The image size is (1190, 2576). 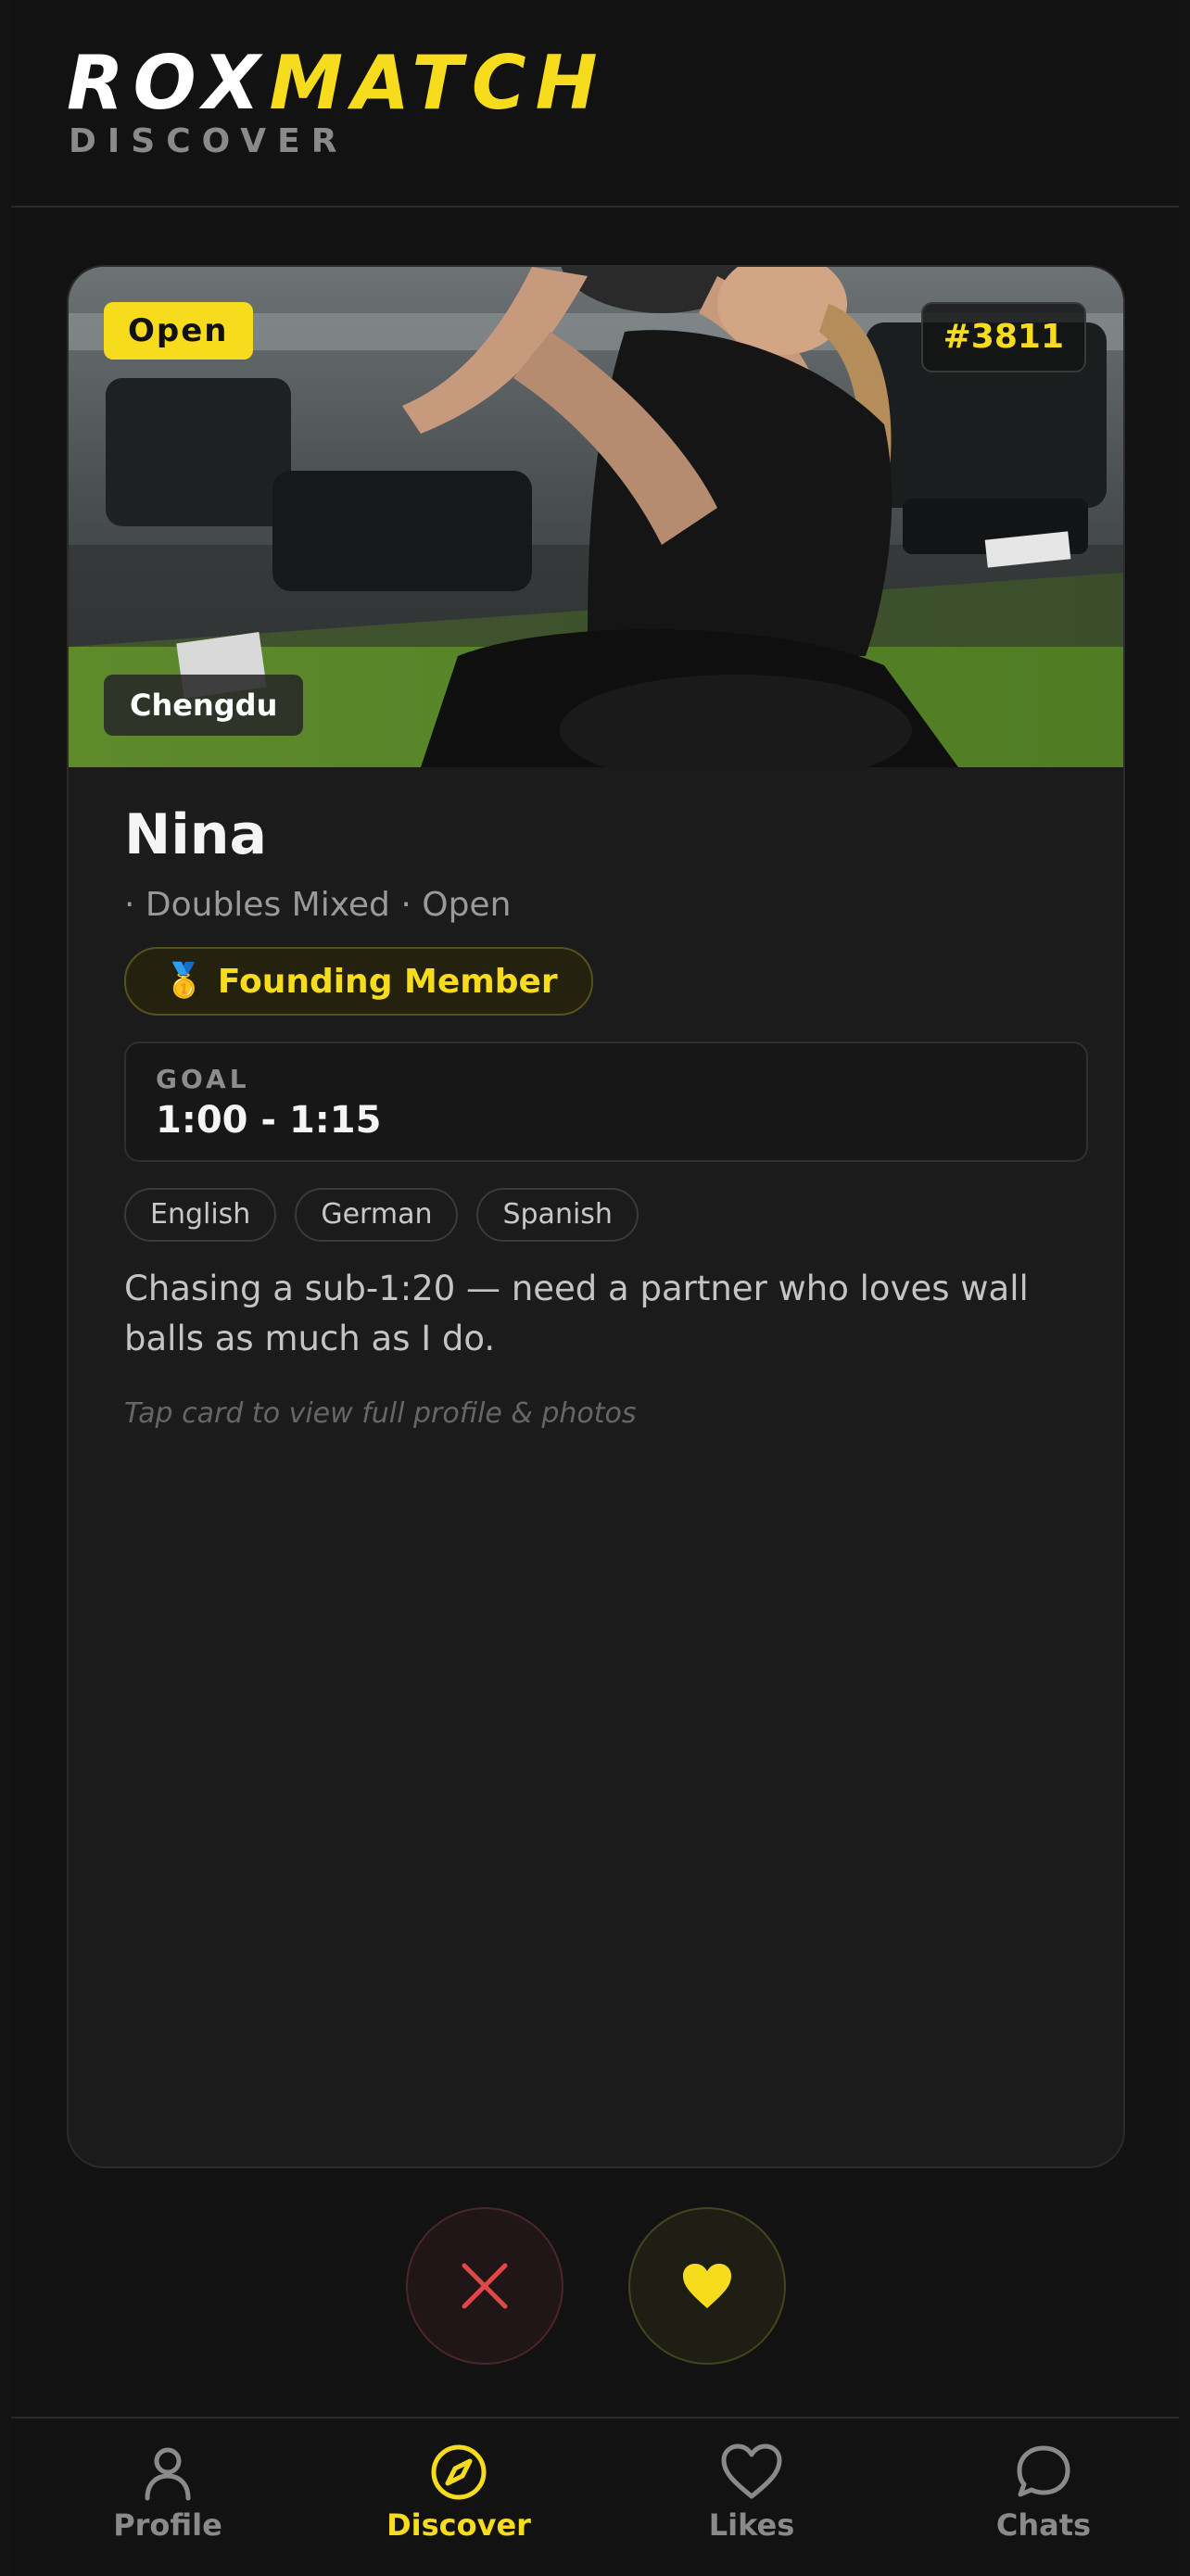 What do you see at coordinates (208, 141) in the screenshot?
I see `page-title: DISCOVER` at bounding box center [208, 141].